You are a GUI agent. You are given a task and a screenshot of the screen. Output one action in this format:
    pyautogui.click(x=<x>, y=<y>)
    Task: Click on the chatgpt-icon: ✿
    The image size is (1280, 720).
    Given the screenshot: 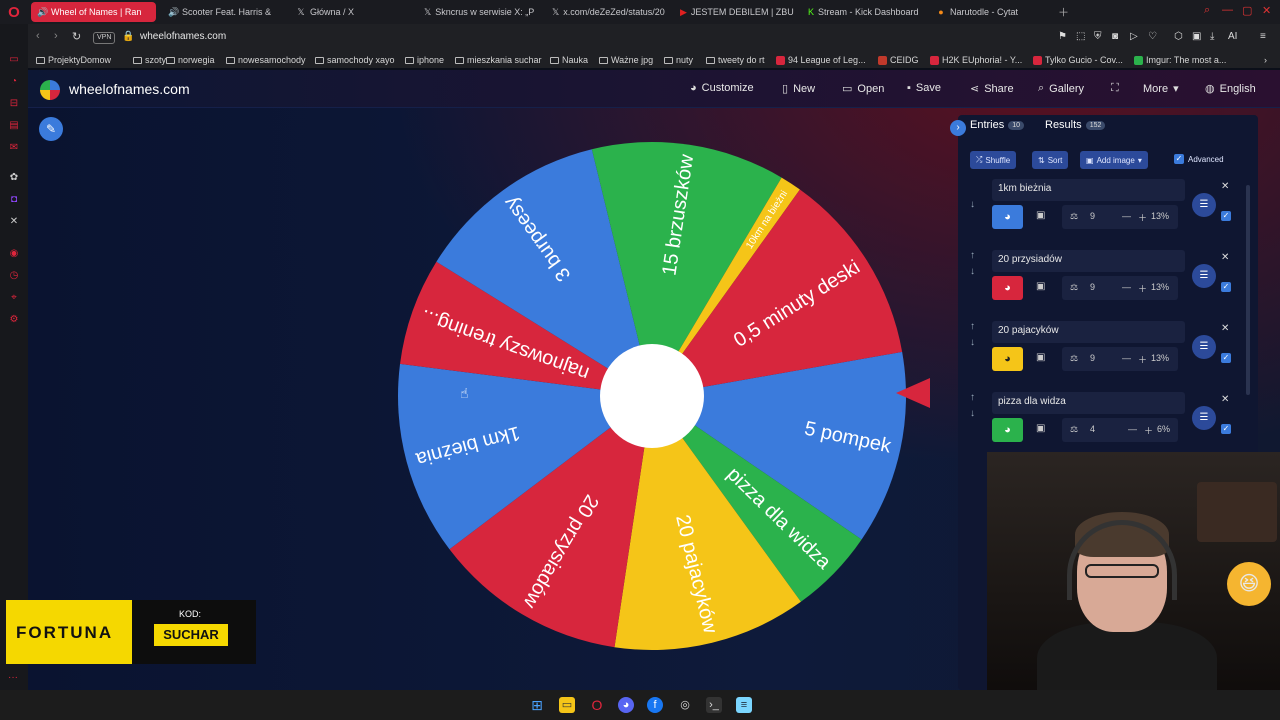 What is the action you would take?
    pyautogui.click(x=14, y=178)
    